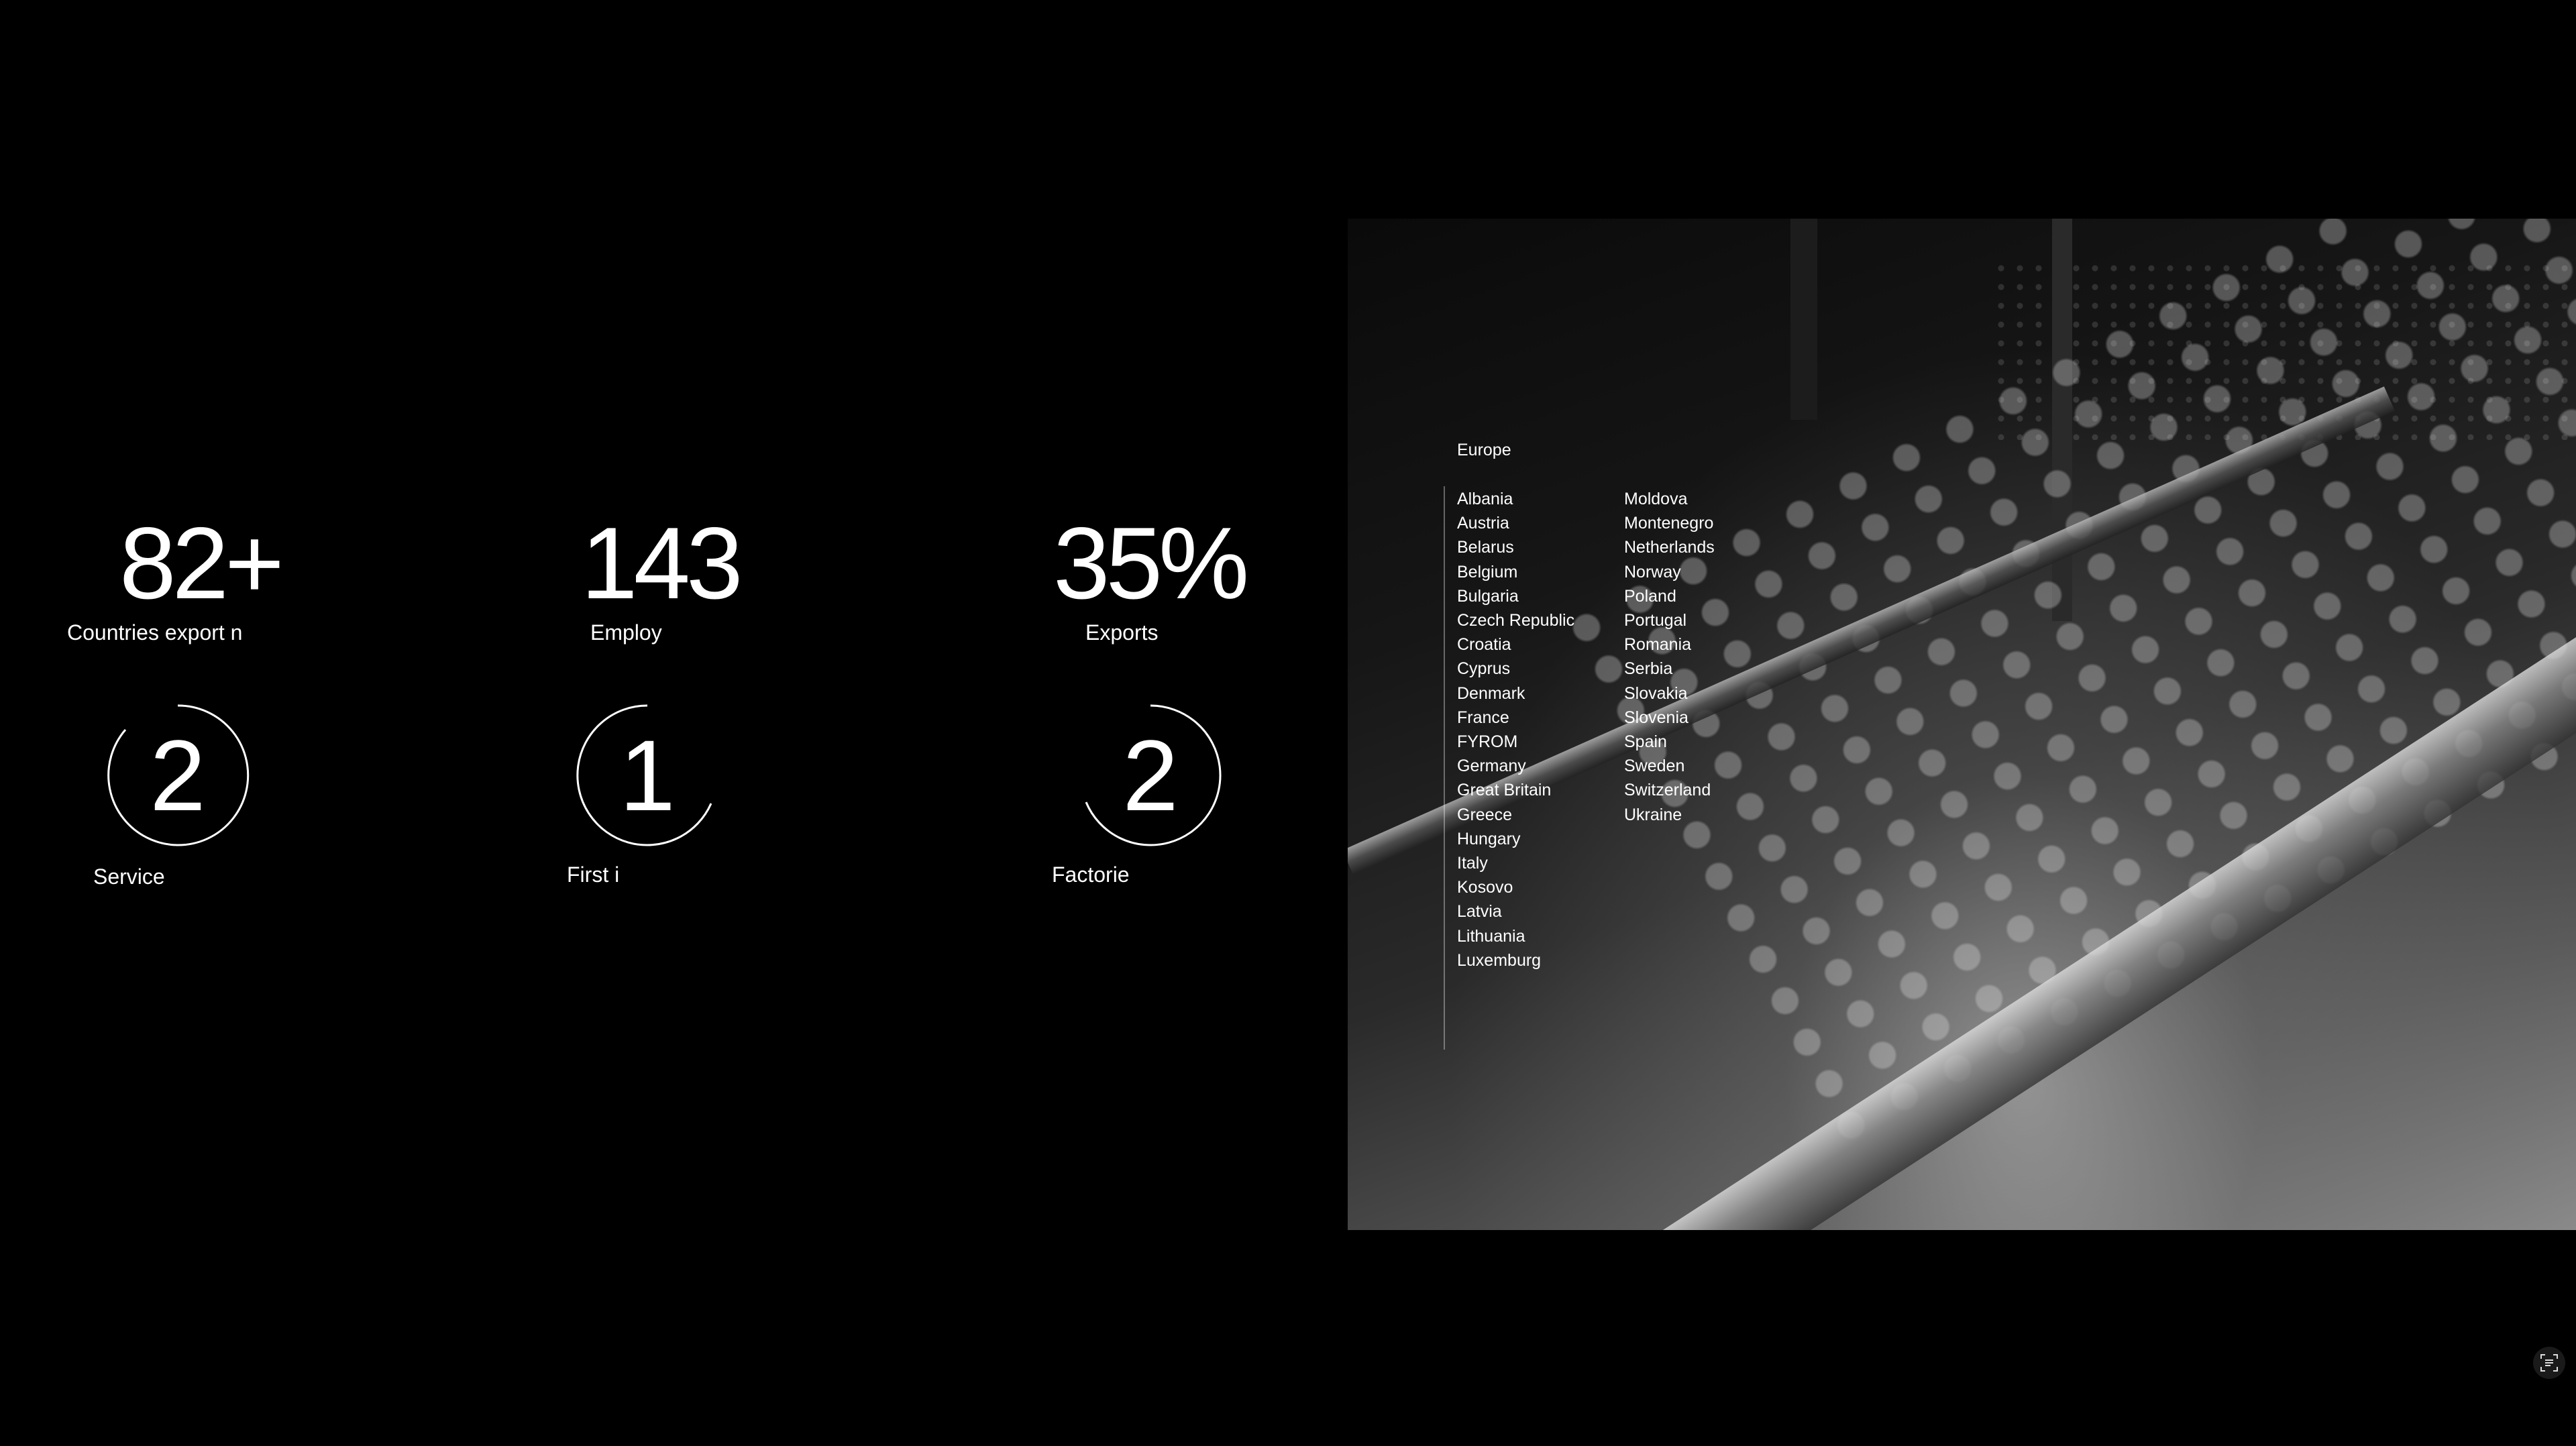 The image size is (2576, 1446). I want to click on list-item: Italy, so click(1472, 863).